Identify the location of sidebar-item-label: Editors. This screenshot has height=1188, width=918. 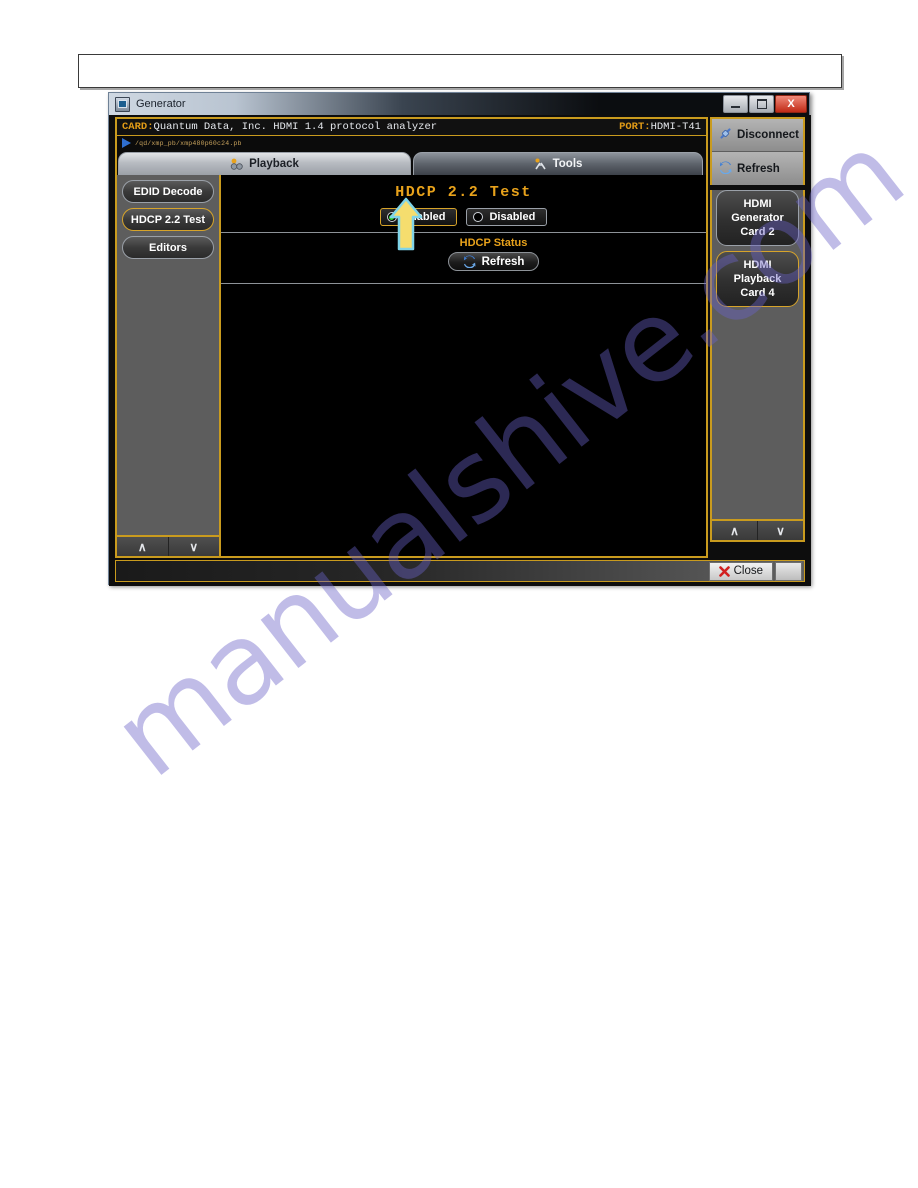
(168, 247).